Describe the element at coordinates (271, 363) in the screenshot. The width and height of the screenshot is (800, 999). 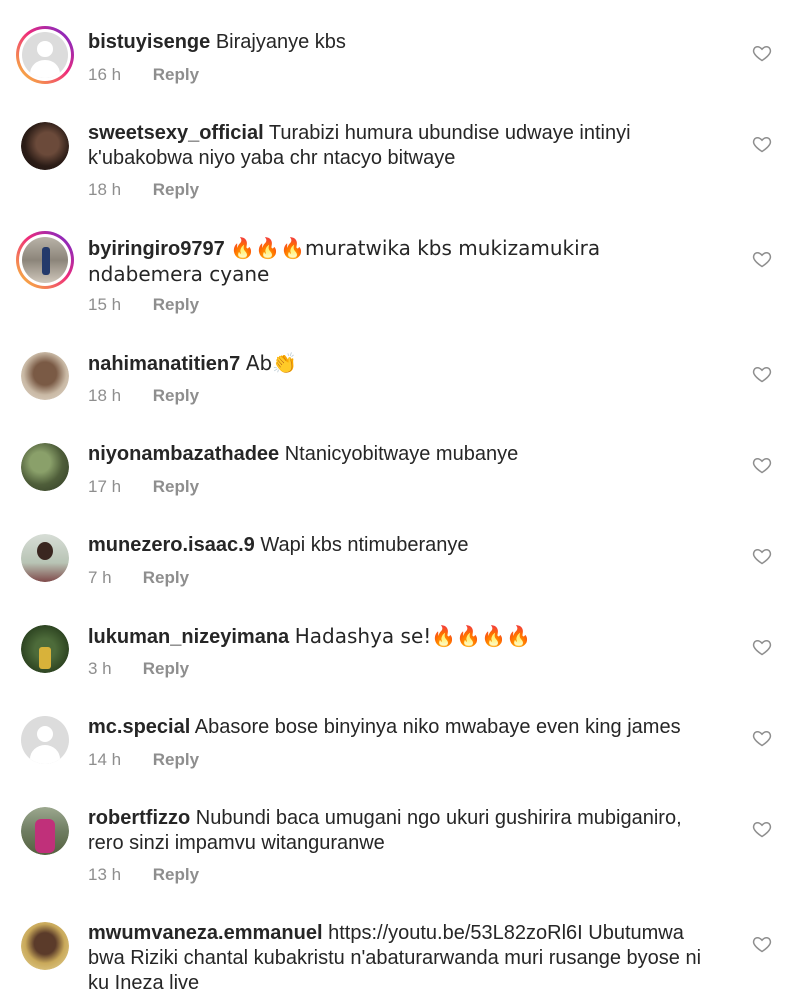
I see `comment-text: Ab👏` at that location.